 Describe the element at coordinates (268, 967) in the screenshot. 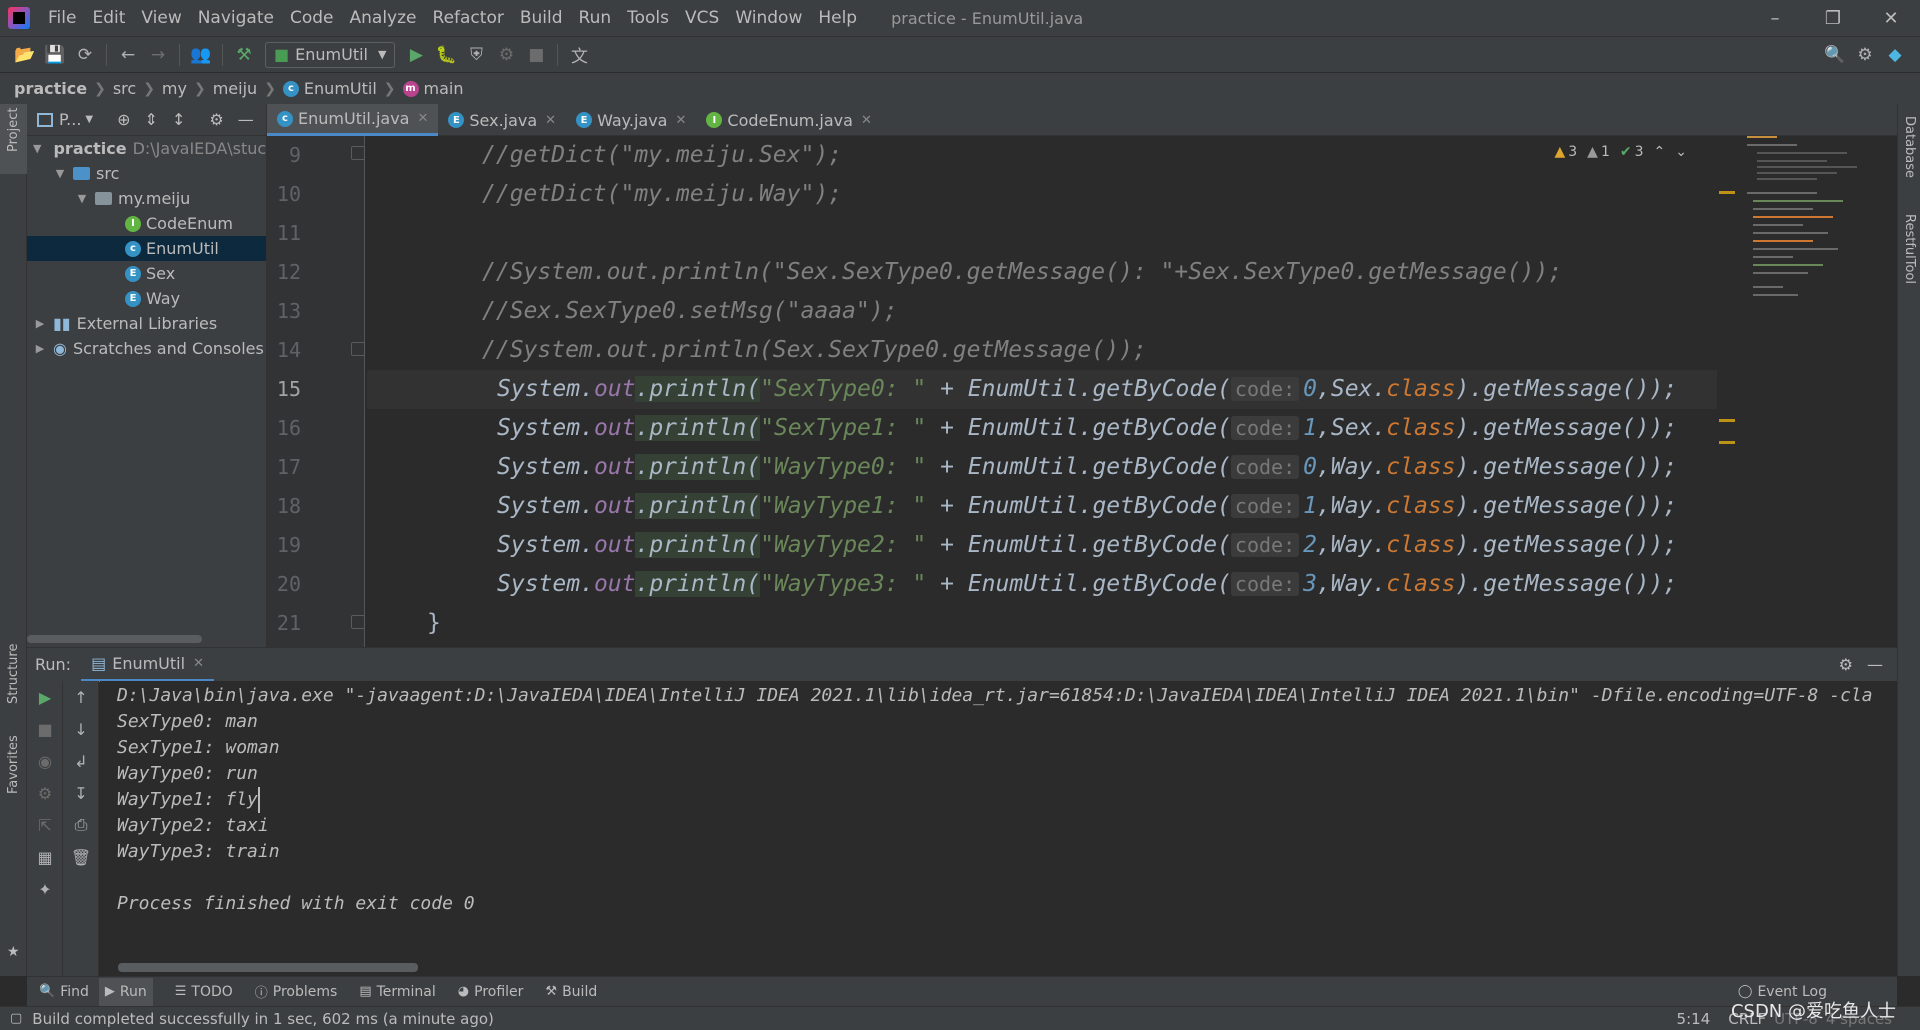

I see `console-scrollbar` at that location.